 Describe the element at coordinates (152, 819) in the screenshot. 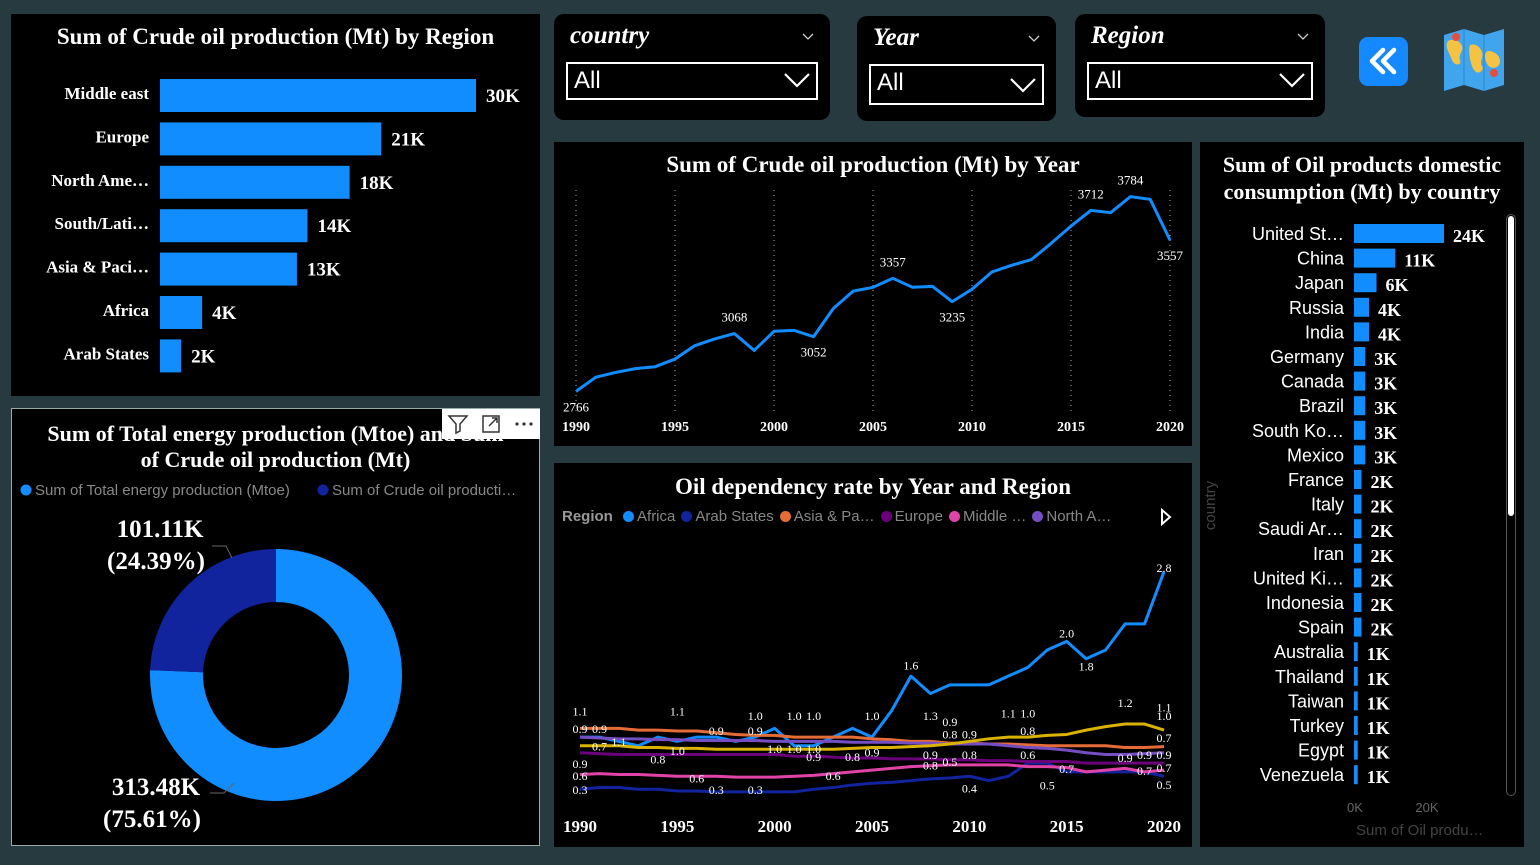

I see `donut-percent-label: (75.61%)` at that location.